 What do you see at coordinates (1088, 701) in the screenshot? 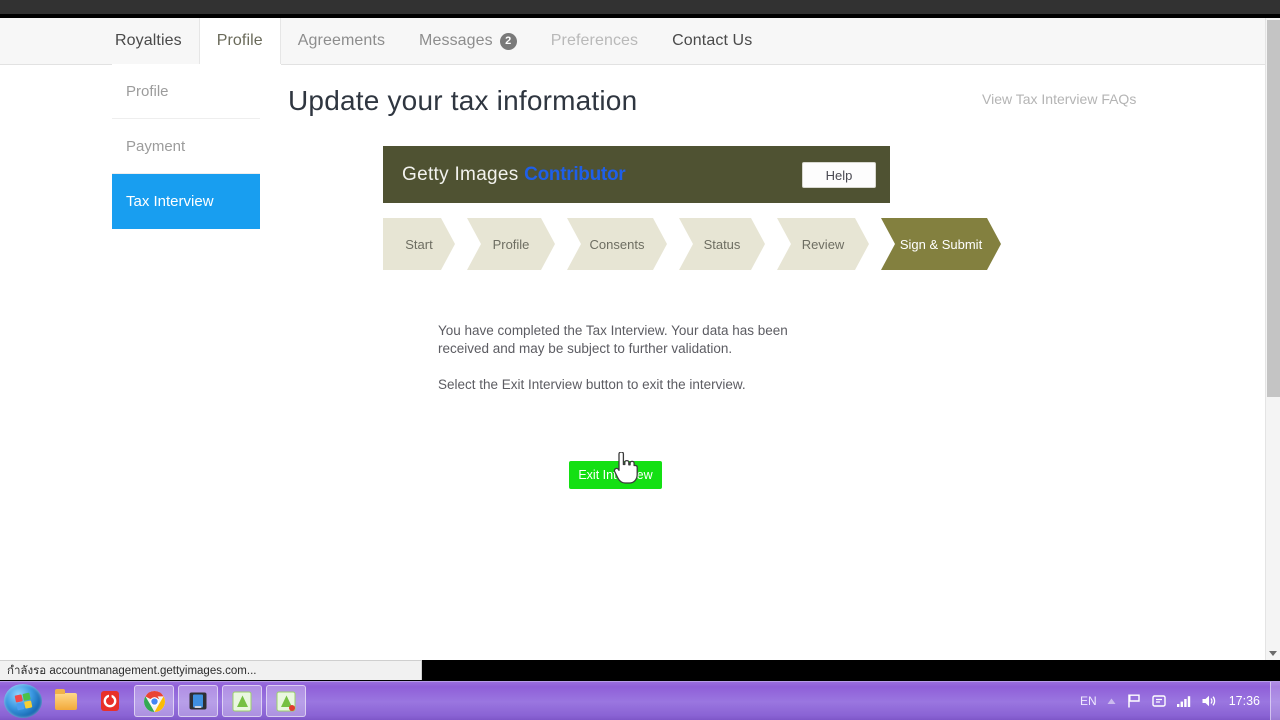
I see `tray-language-indicator: EN` at bounding box center [1088, 701].